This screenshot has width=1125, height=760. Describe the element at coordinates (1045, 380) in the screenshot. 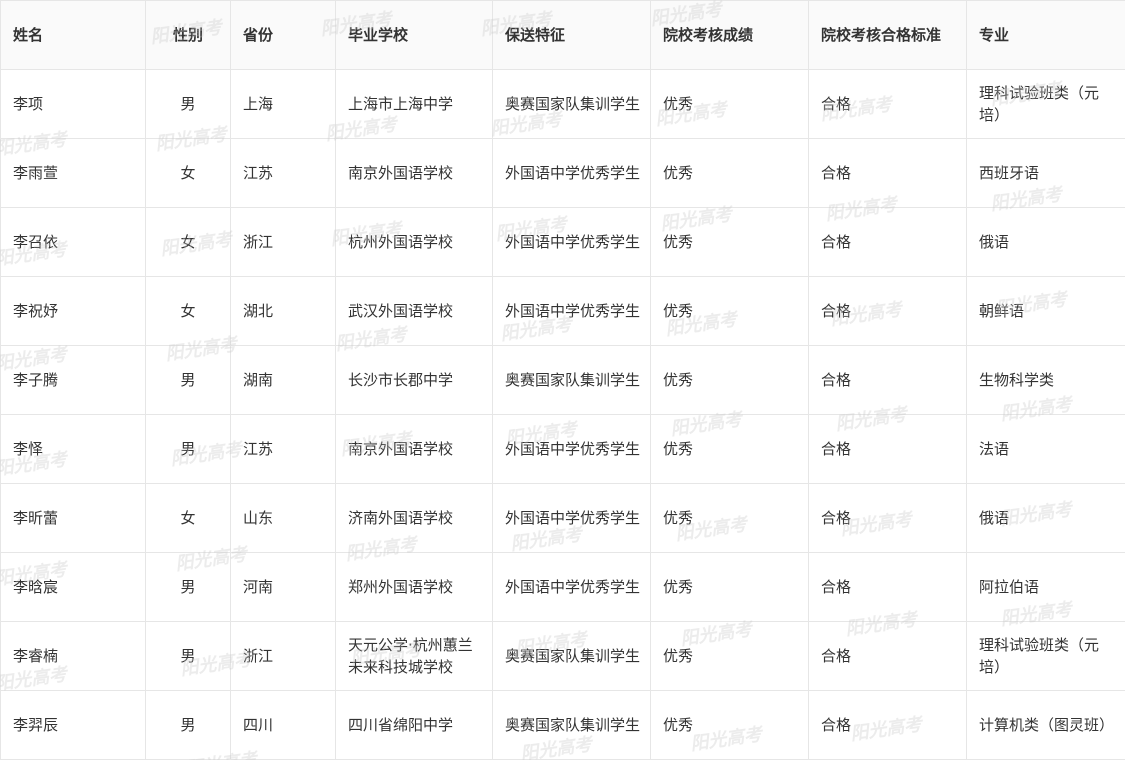

I see `major-cell: 生物科学类` at that location.